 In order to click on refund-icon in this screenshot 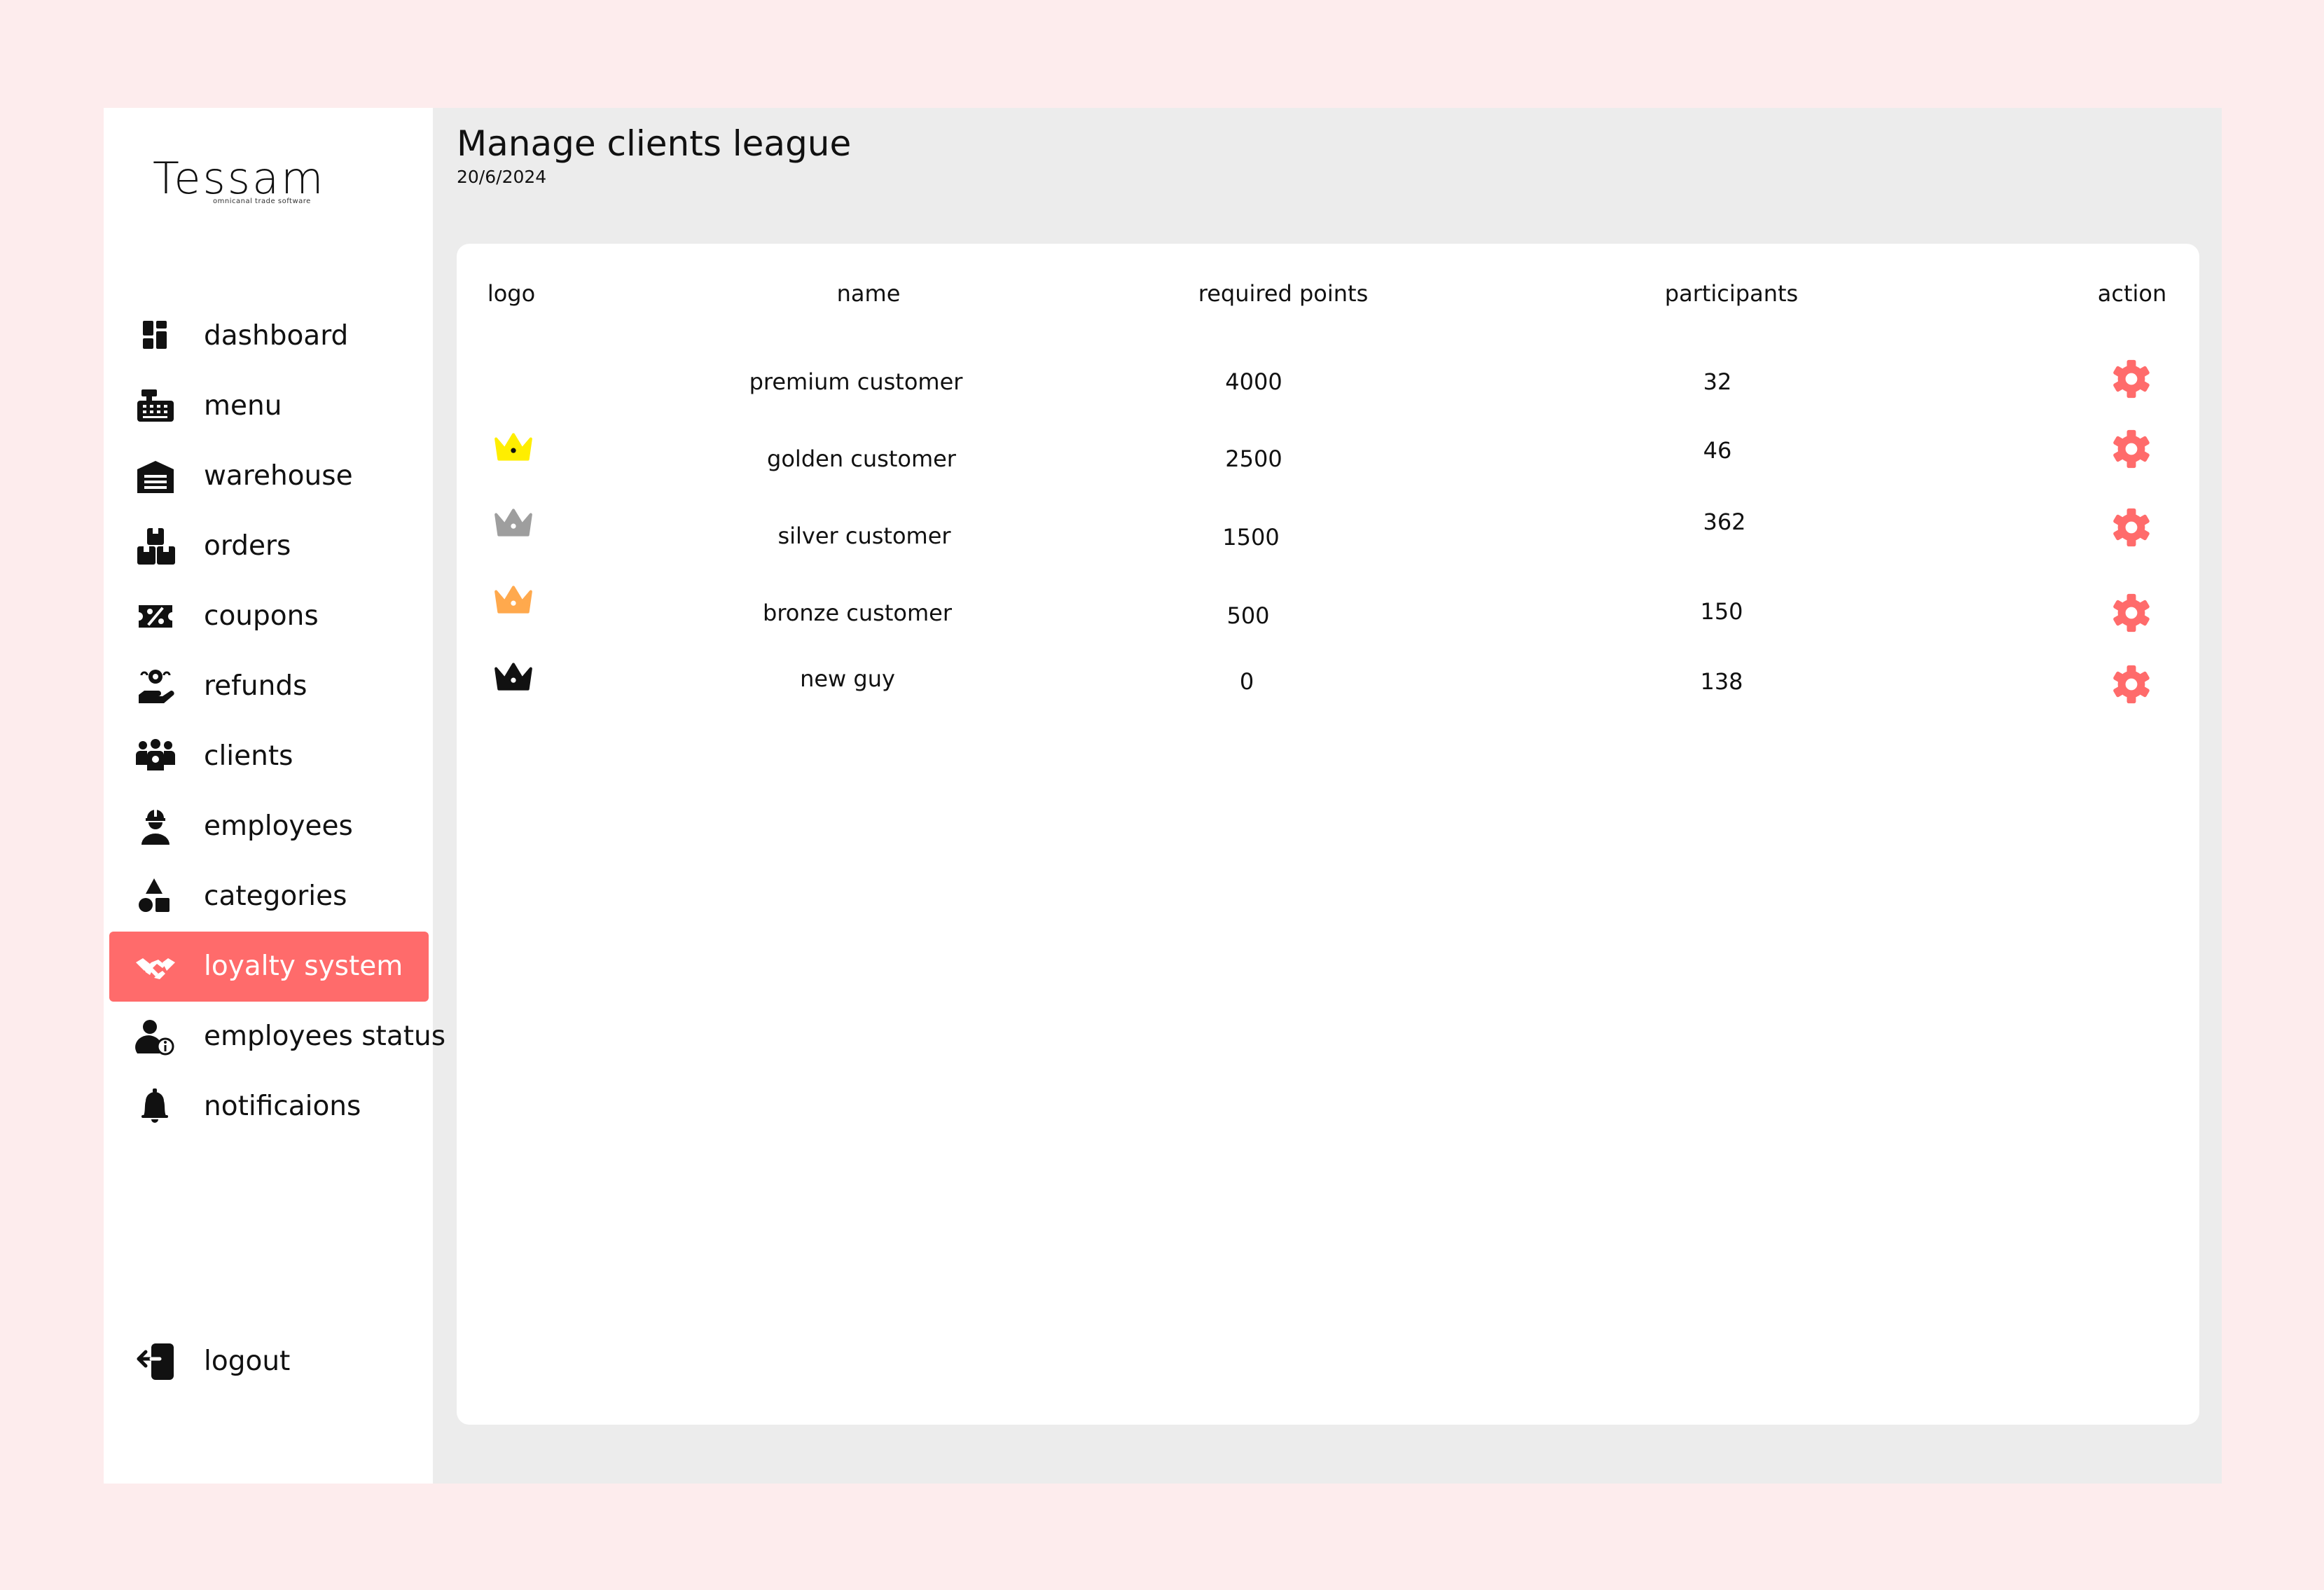, I will do `click(155, 686)`.